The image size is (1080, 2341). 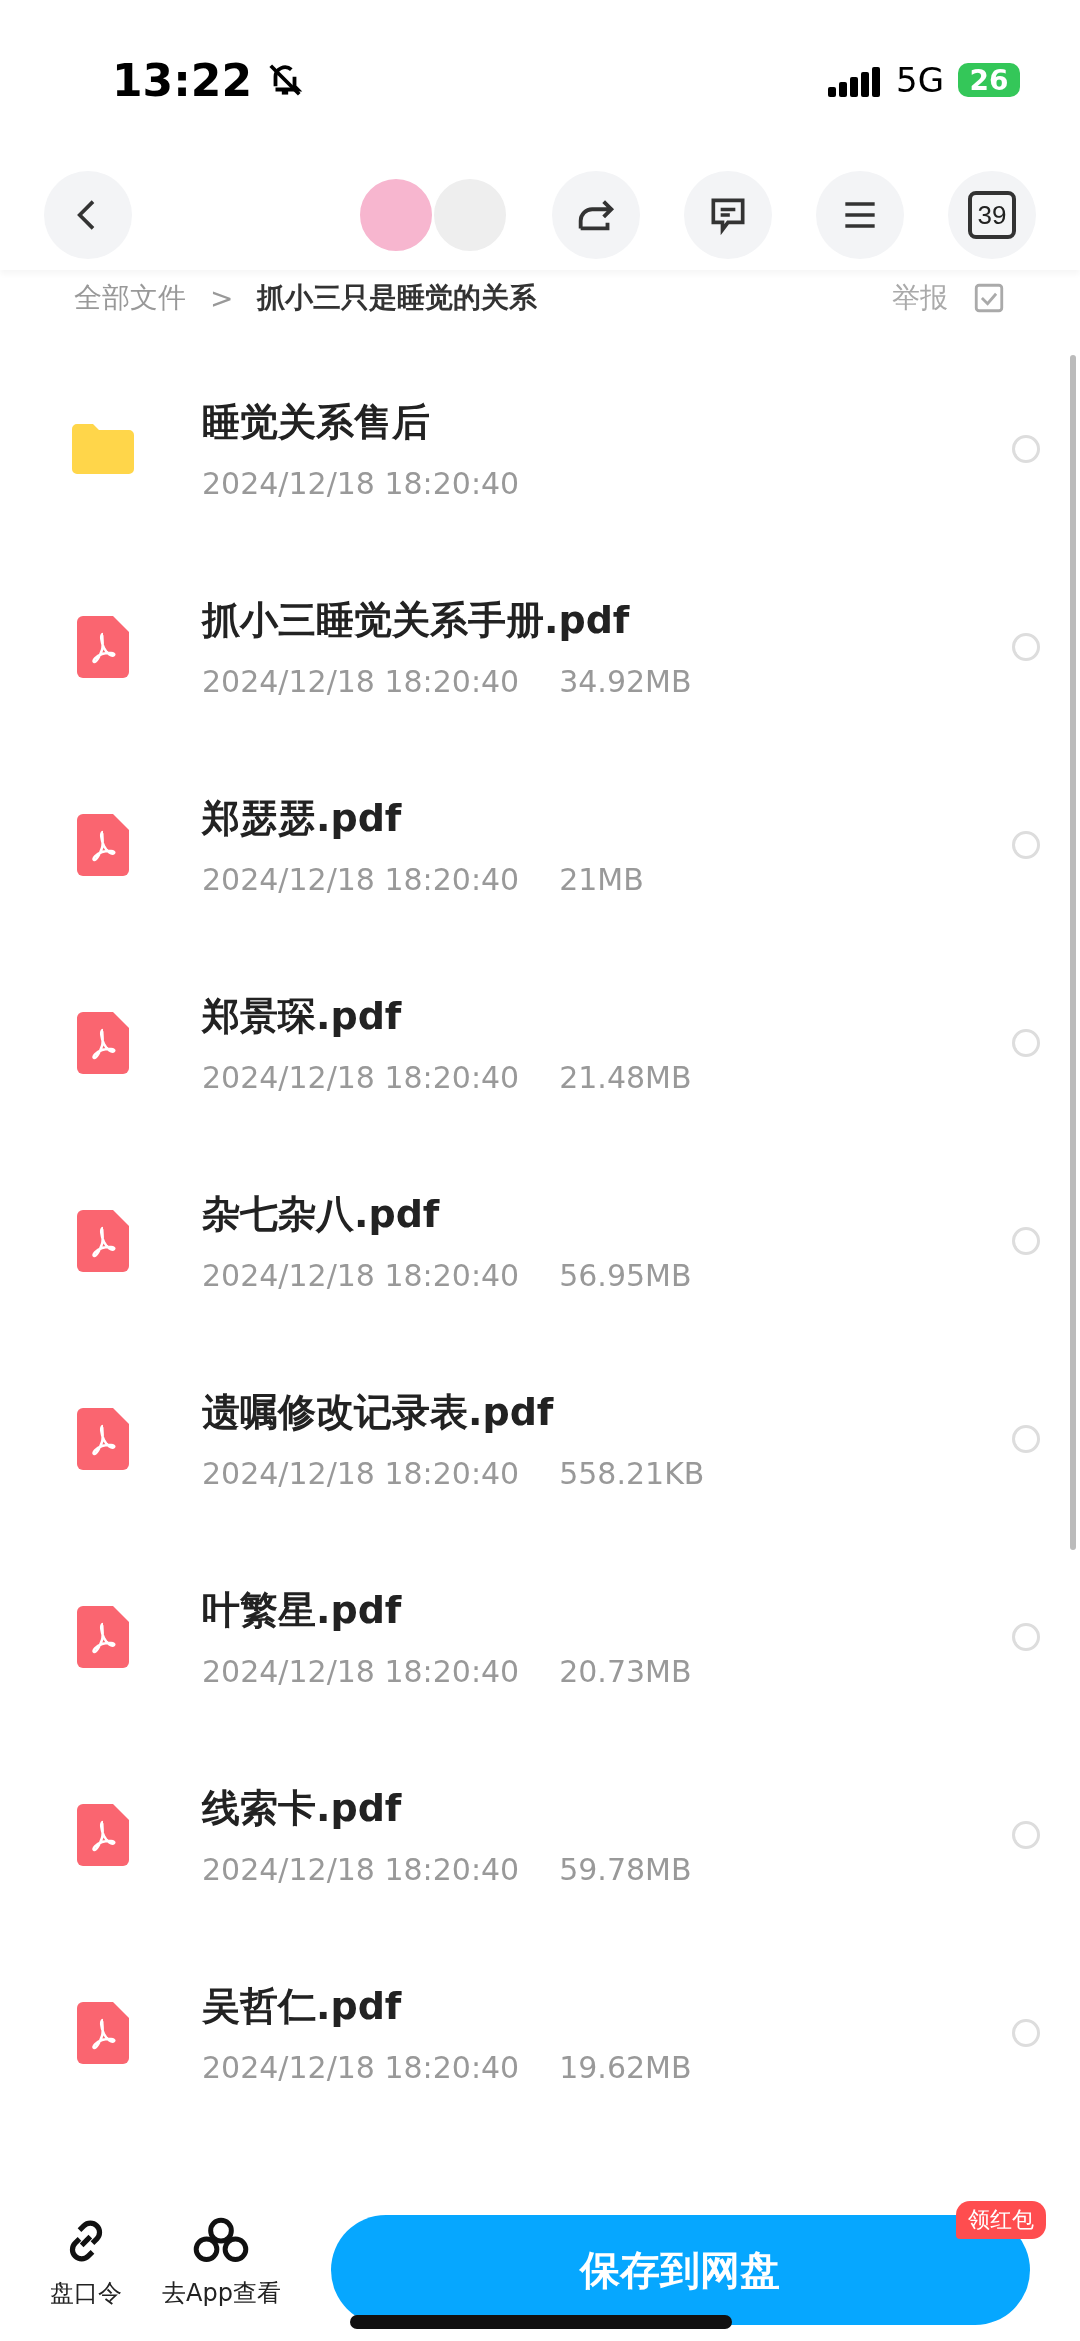 I want to click on file-name: 郑景琛.pdf, so click(x=607, y=1016).